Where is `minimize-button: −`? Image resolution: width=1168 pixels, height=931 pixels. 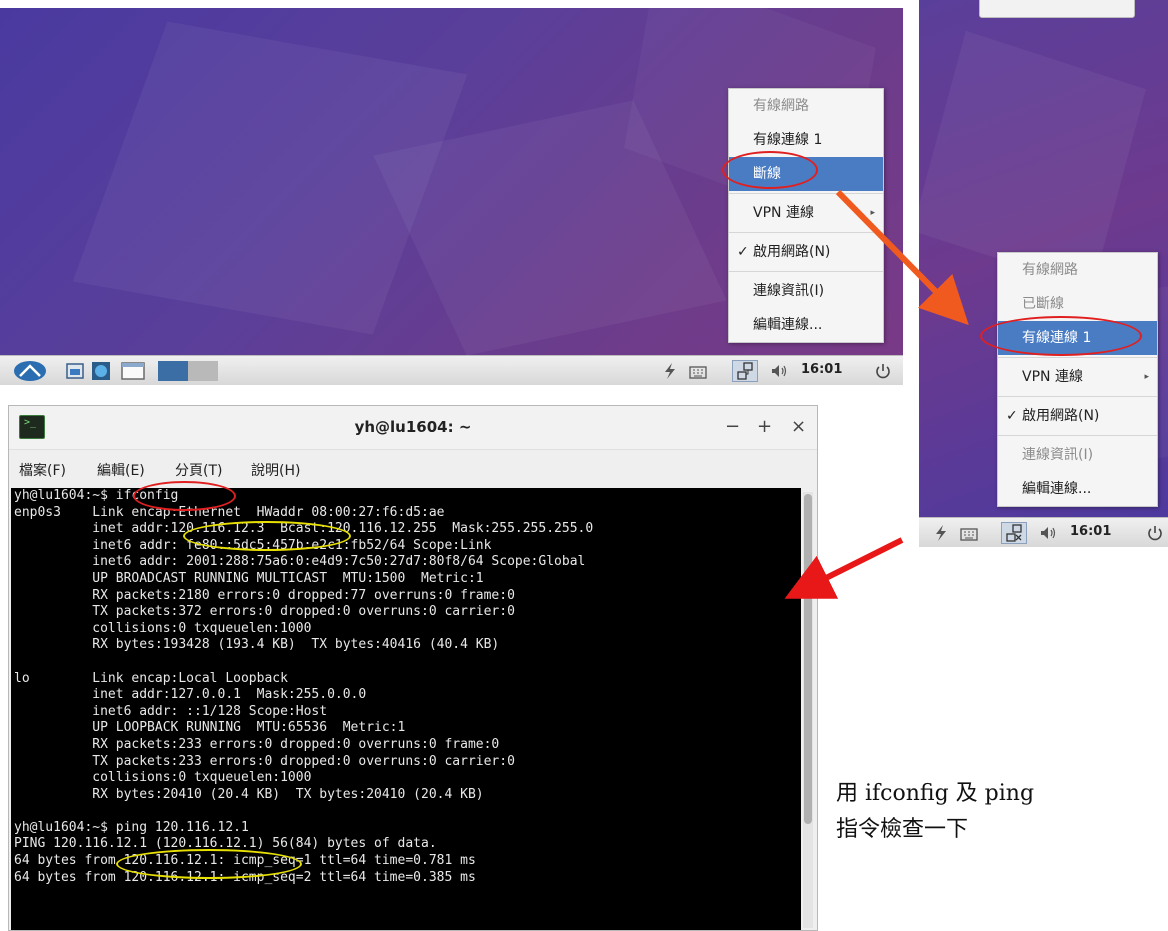
minimize-button: − is located at coordinates (732, 426).